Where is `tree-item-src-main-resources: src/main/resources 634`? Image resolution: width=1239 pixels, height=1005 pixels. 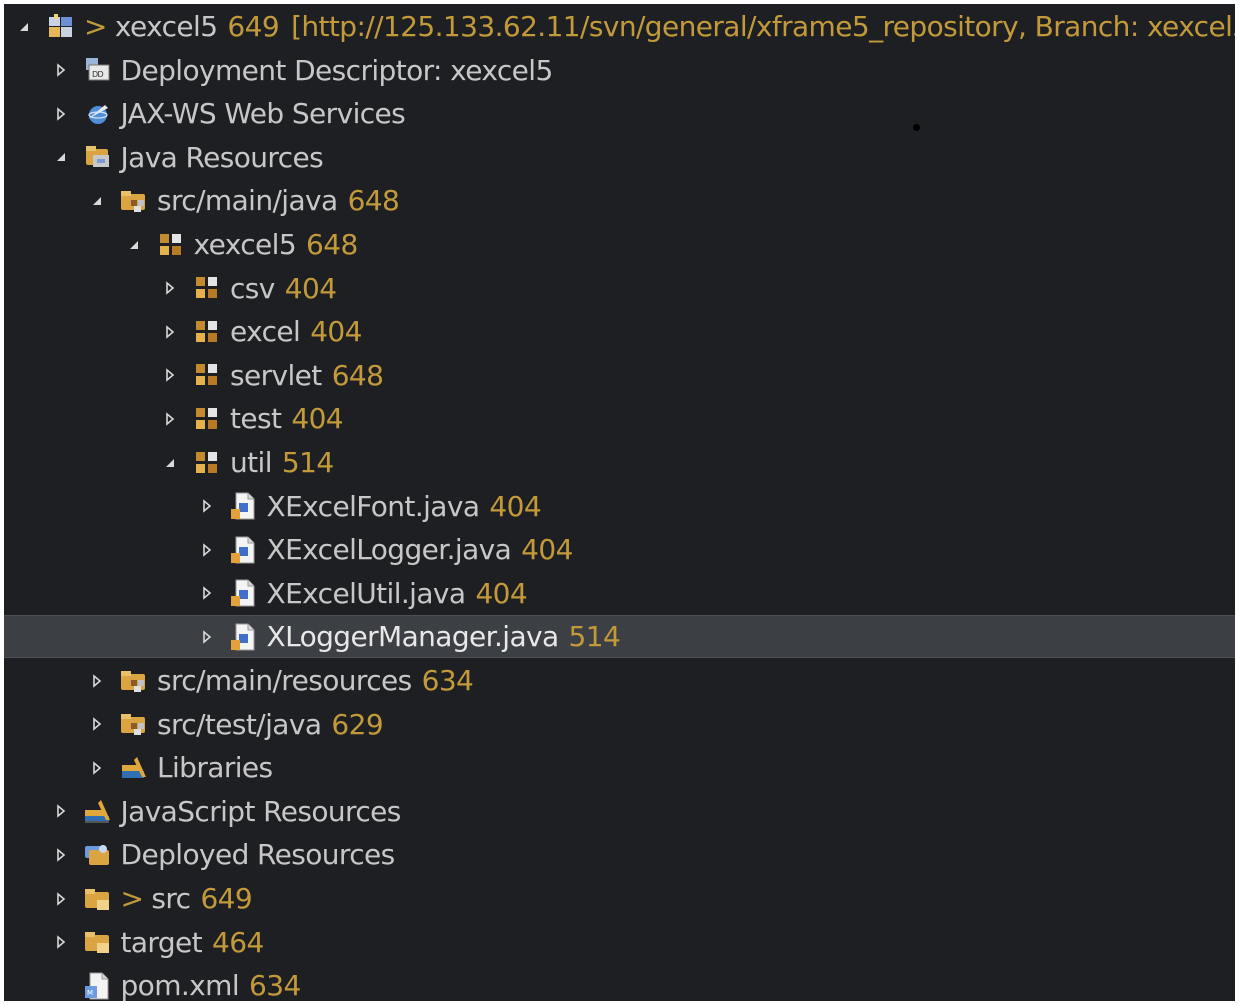
tree-item-src-main-resources: src/main/resources 634 is located at coordinates (619, 680).